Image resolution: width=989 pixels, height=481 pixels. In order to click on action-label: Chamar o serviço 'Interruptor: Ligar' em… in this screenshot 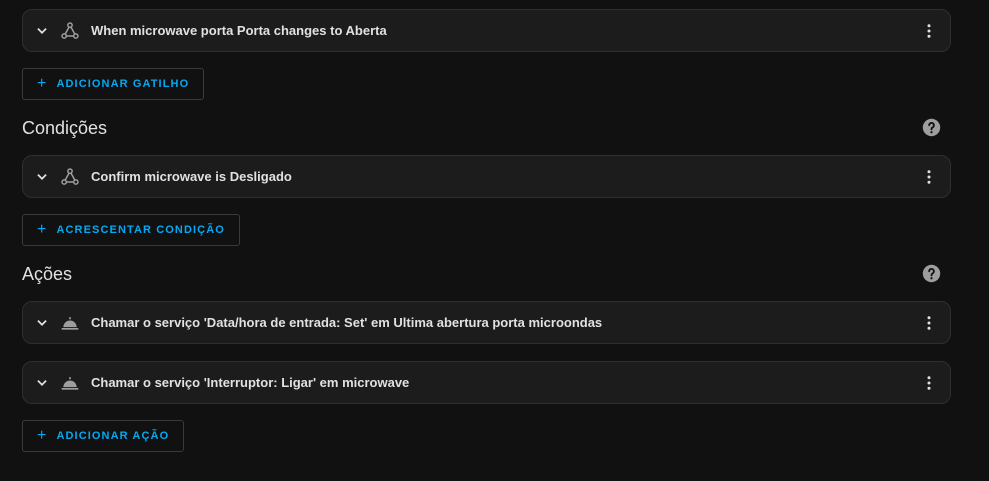, I will do `click(250, 382)`.